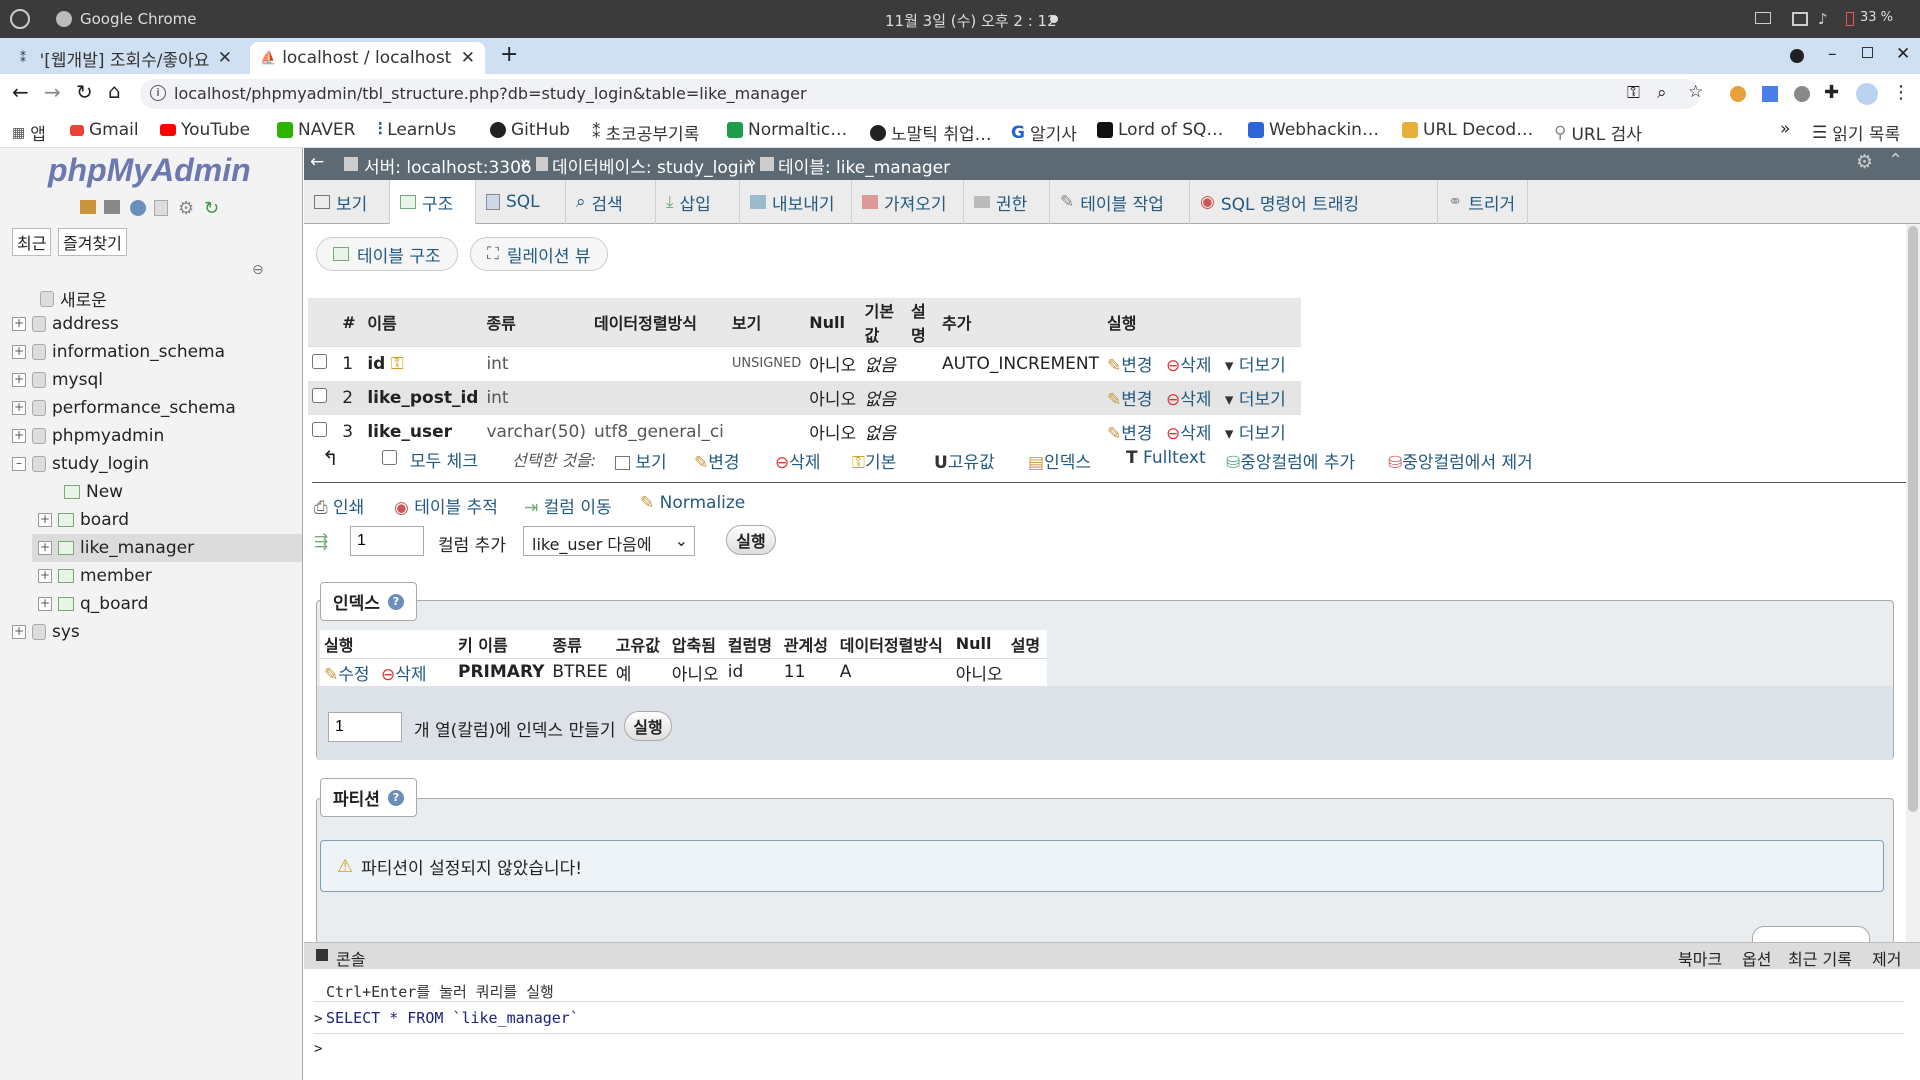 This screenshot has width=1920, height=1080. What do you see at coordinates (395, 797) in the screenshot?
I see `help-icon: ?` at bounding box center [395, 797].